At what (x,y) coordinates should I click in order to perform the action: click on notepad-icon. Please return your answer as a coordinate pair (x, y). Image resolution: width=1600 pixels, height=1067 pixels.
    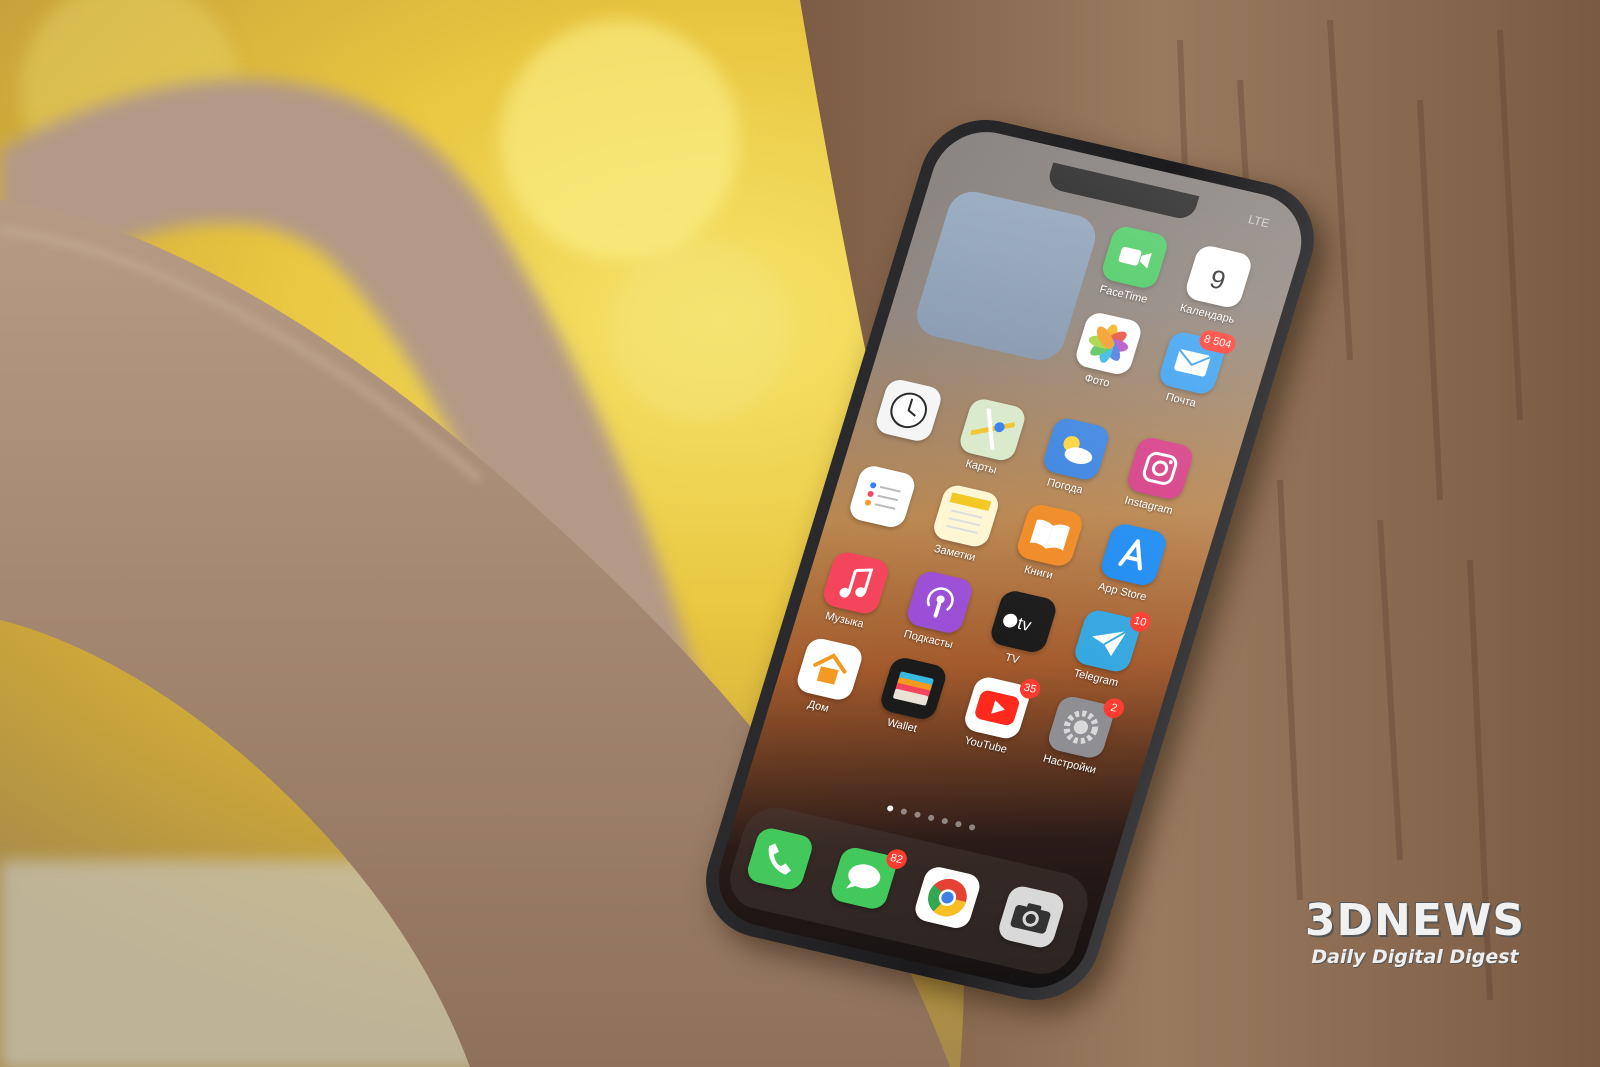
    Looking at the image, I should click on (966, 516).